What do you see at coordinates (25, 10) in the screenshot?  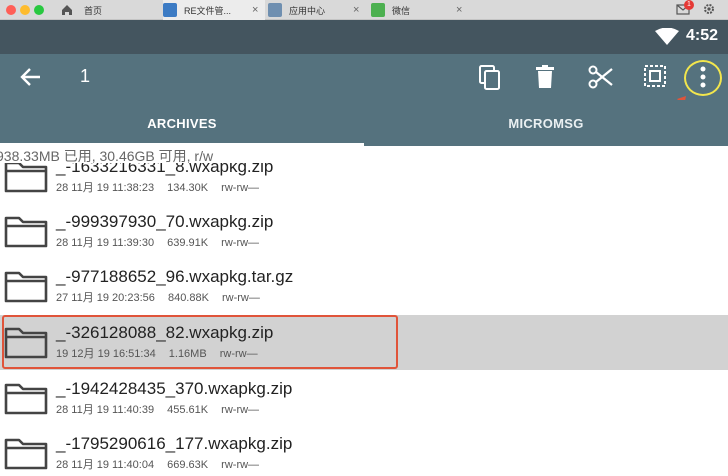 I see `minimize-window-button` at bounding box center [25, 10].